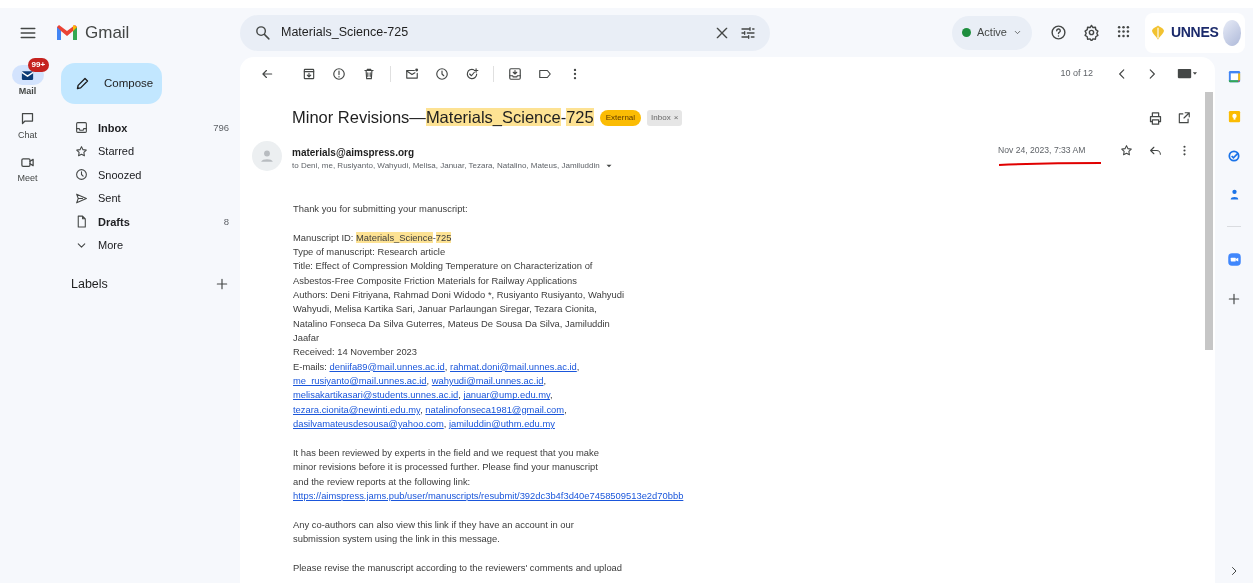  I want to click on body-line: Type of manuscript: Research article, so click(370, 252).